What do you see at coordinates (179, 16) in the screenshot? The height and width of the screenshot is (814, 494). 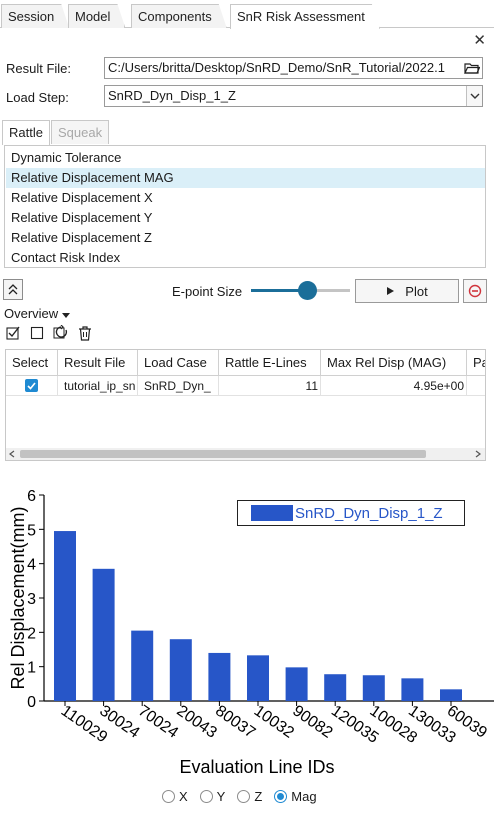 I see `tab-components: Components` at bounding box center [179, 16].